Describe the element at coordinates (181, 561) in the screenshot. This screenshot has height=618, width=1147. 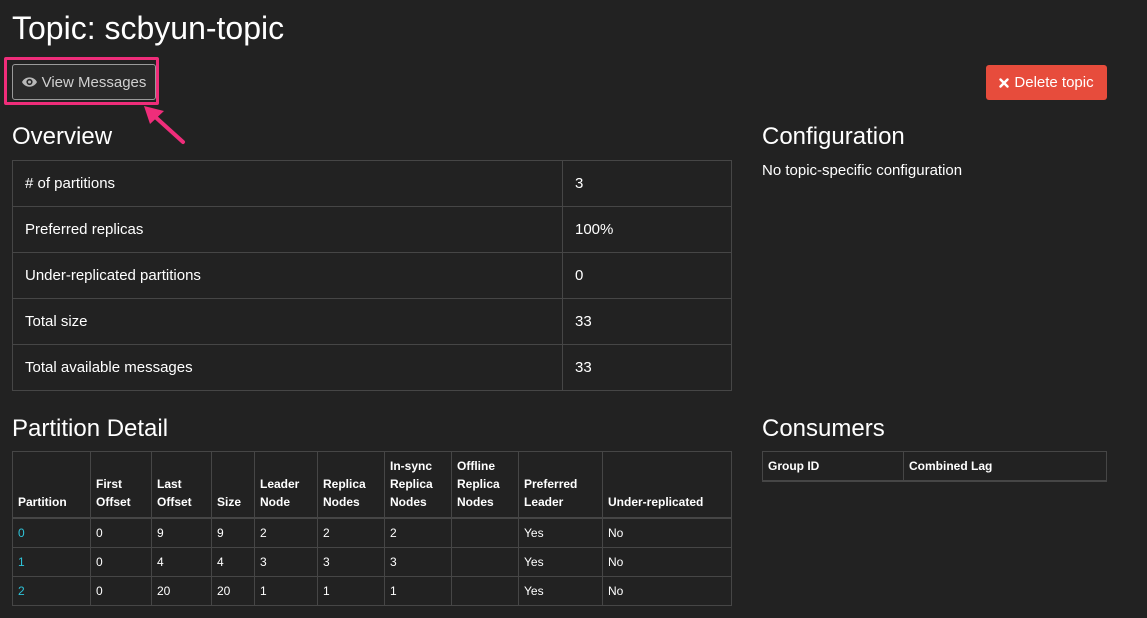
I see `last-offset-cell: 4` at that location.